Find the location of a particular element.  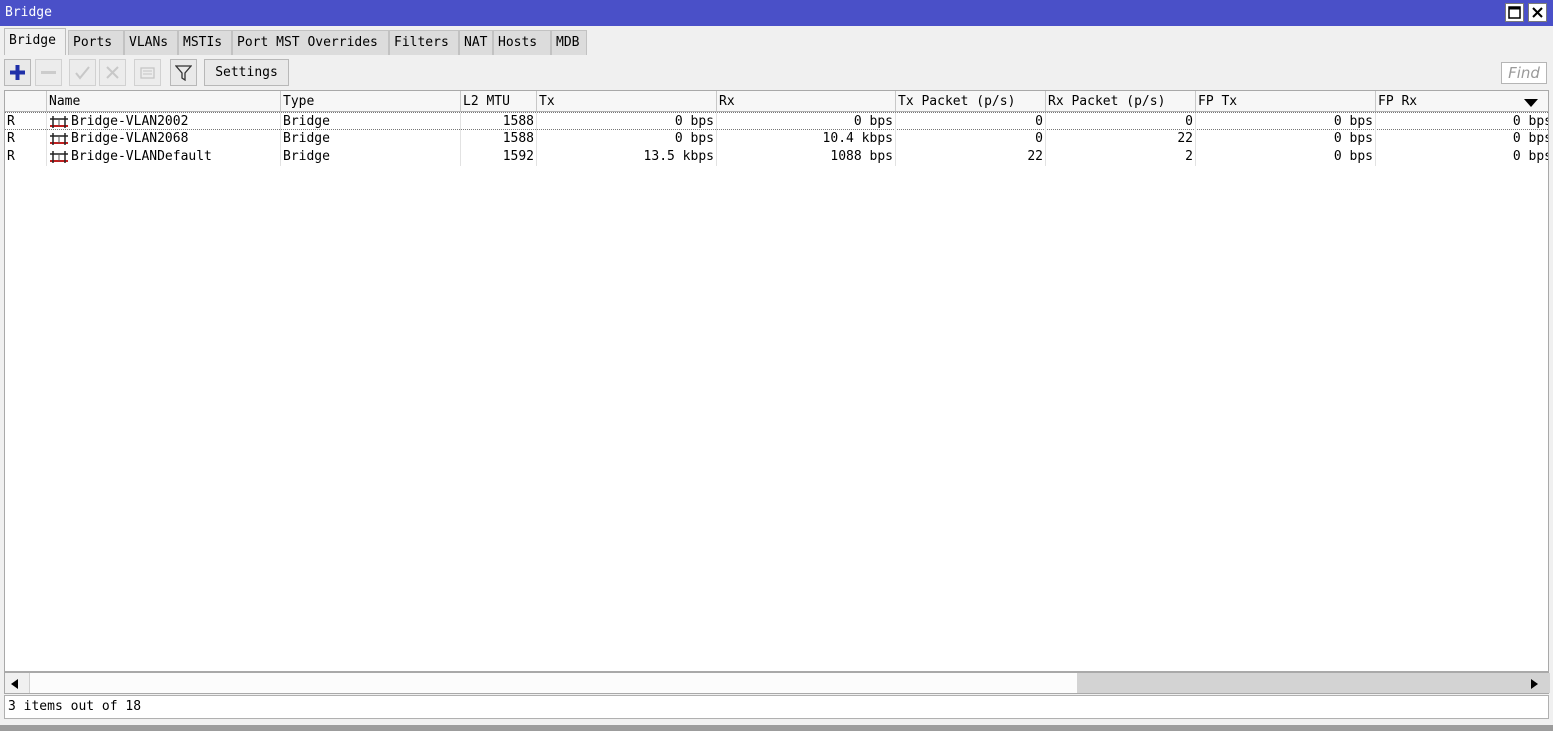

scroll-right-button is located at coordinates (1537, 684).